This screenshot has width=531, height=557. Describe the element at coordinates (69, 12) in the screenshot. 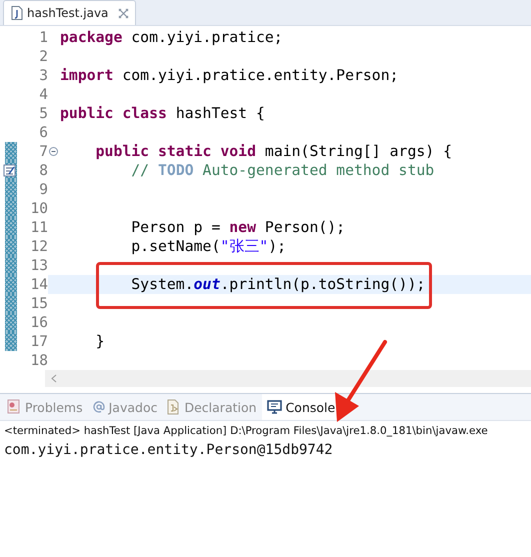

I see `editor-tab: hashTest.java` at that location.